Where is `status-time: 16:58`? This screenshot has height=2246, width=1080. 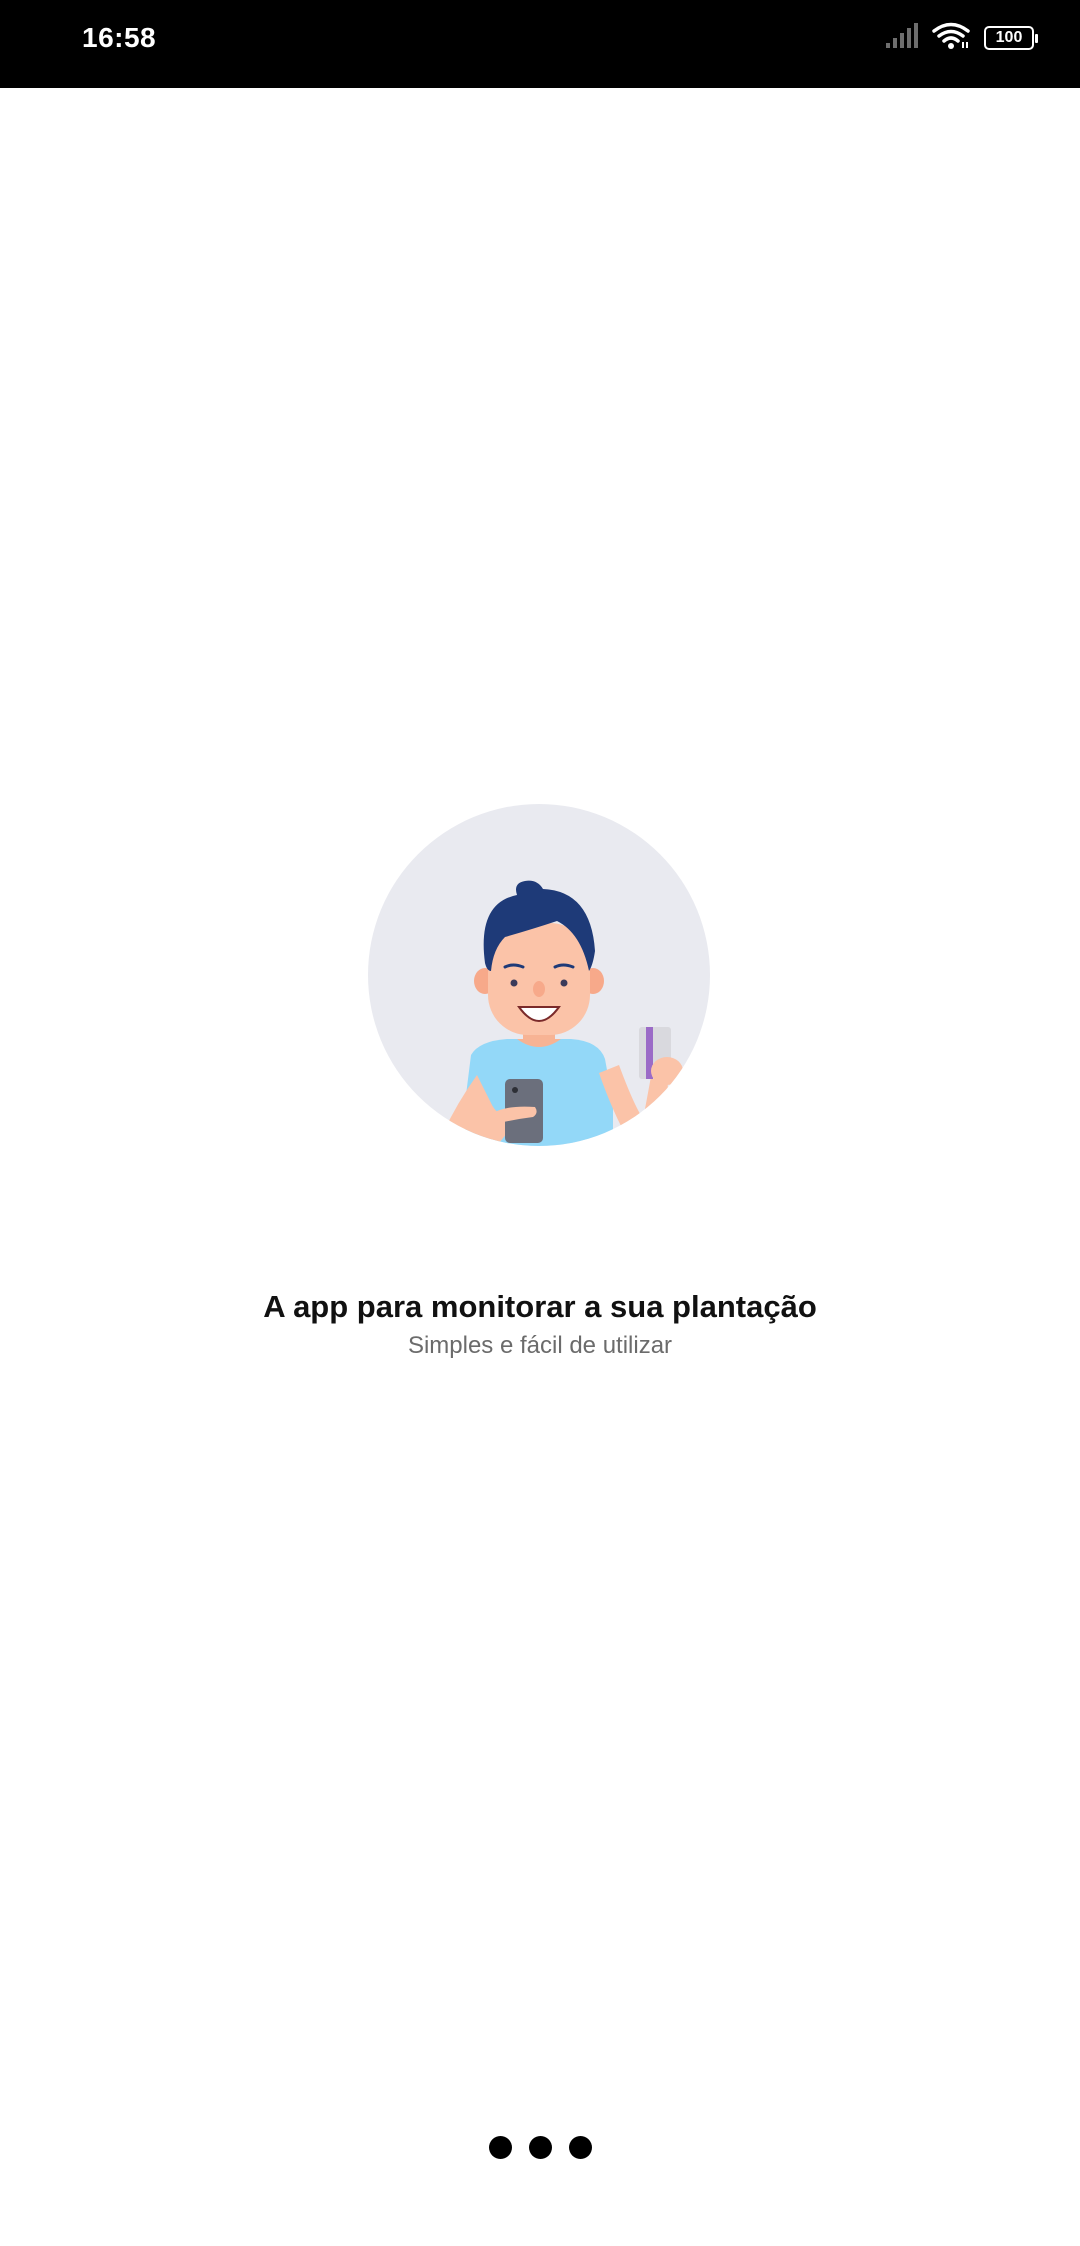
status-time: 16:58 is located at coordinates (119, 37).